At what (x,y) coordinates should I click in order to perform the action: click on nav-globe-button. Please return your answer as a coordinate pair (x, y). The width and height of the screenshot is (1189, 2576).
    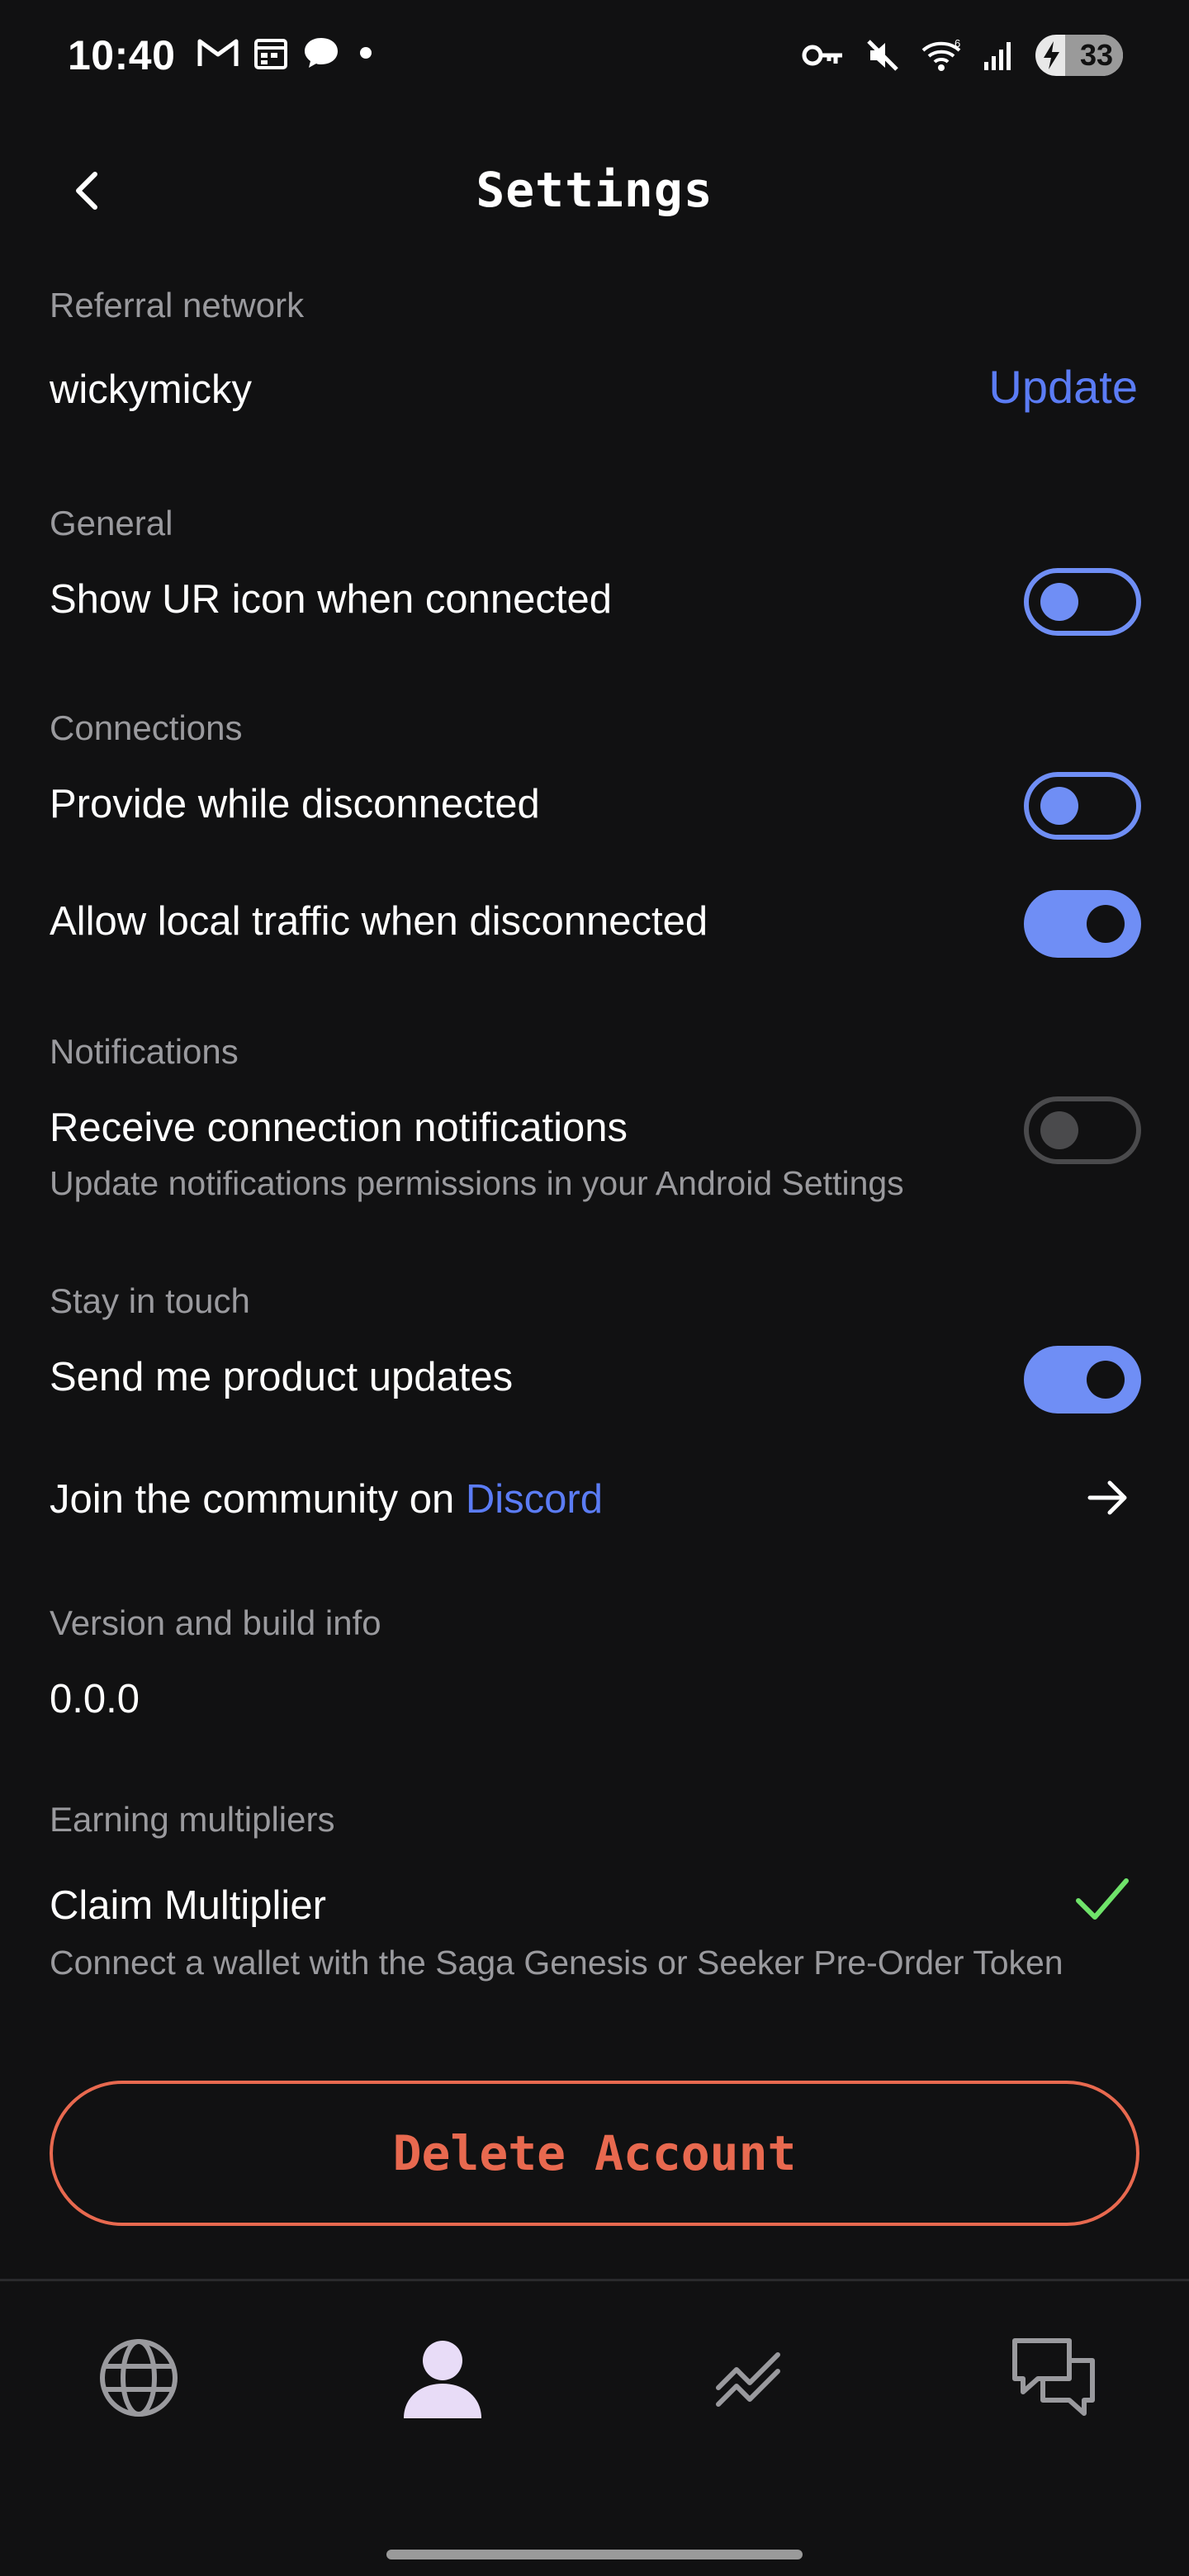
    Looking at the image, I should click on (138, 2377).